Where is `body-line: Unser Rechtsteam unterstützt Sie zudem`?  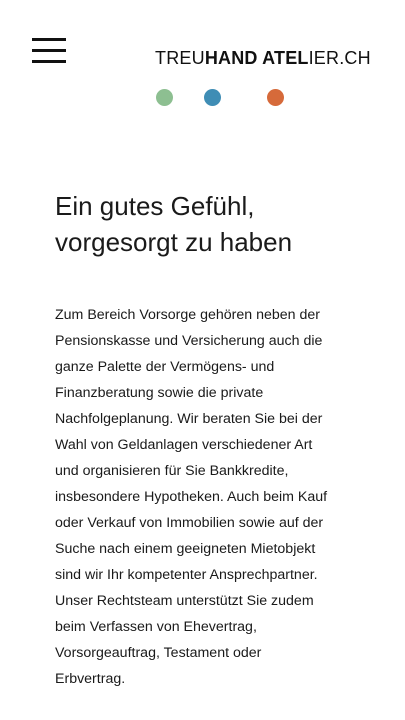
body-line: Unser Rechtsteam unterstützt Sie zudem is located at coordinates (184, 601).